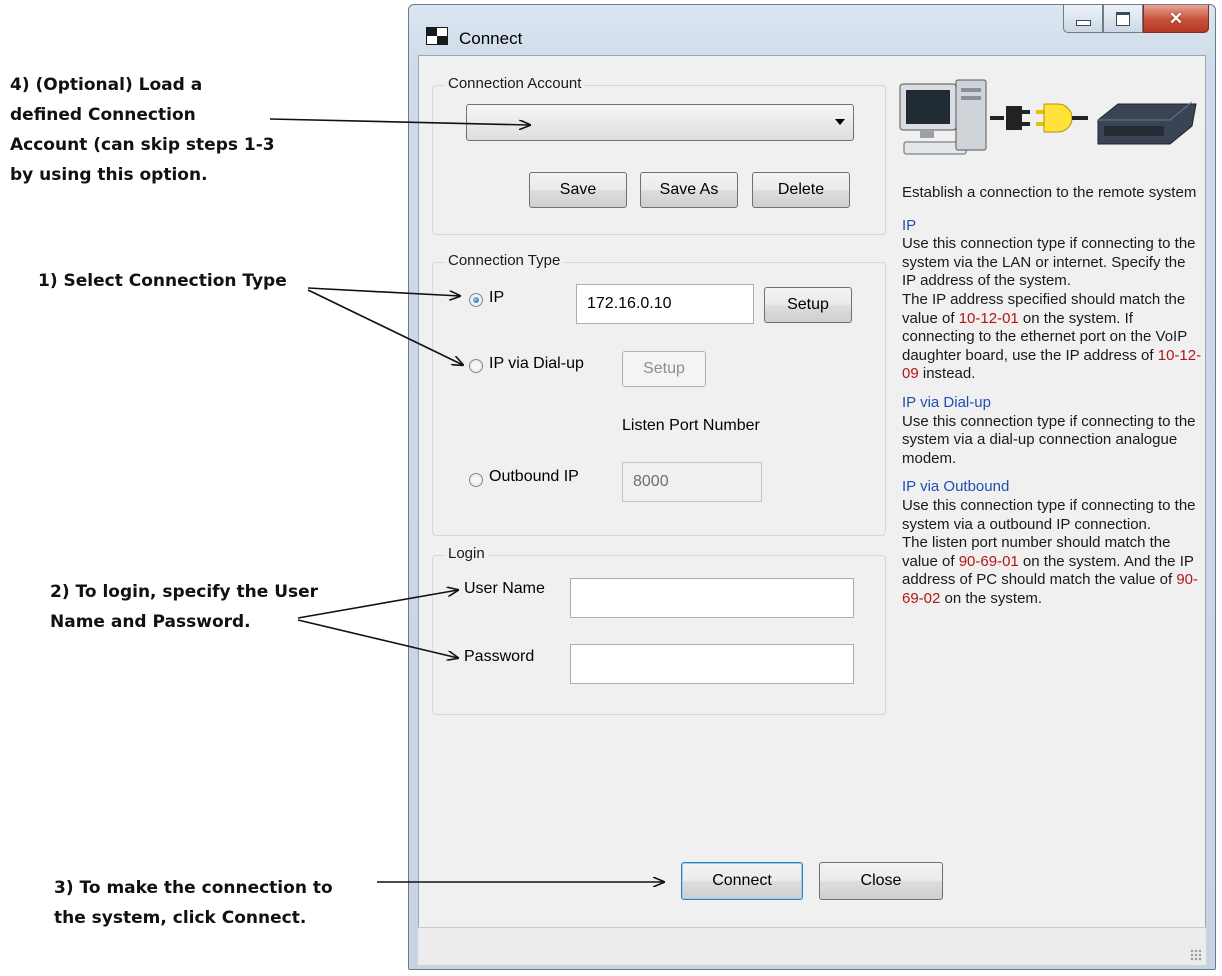 Image resolution: width=1222 pixels, height=976 pixels. Describe the element at coordinates (184, 592) in the screenshot. I see `annotation-line: 2) To login, specify the User` at that location.